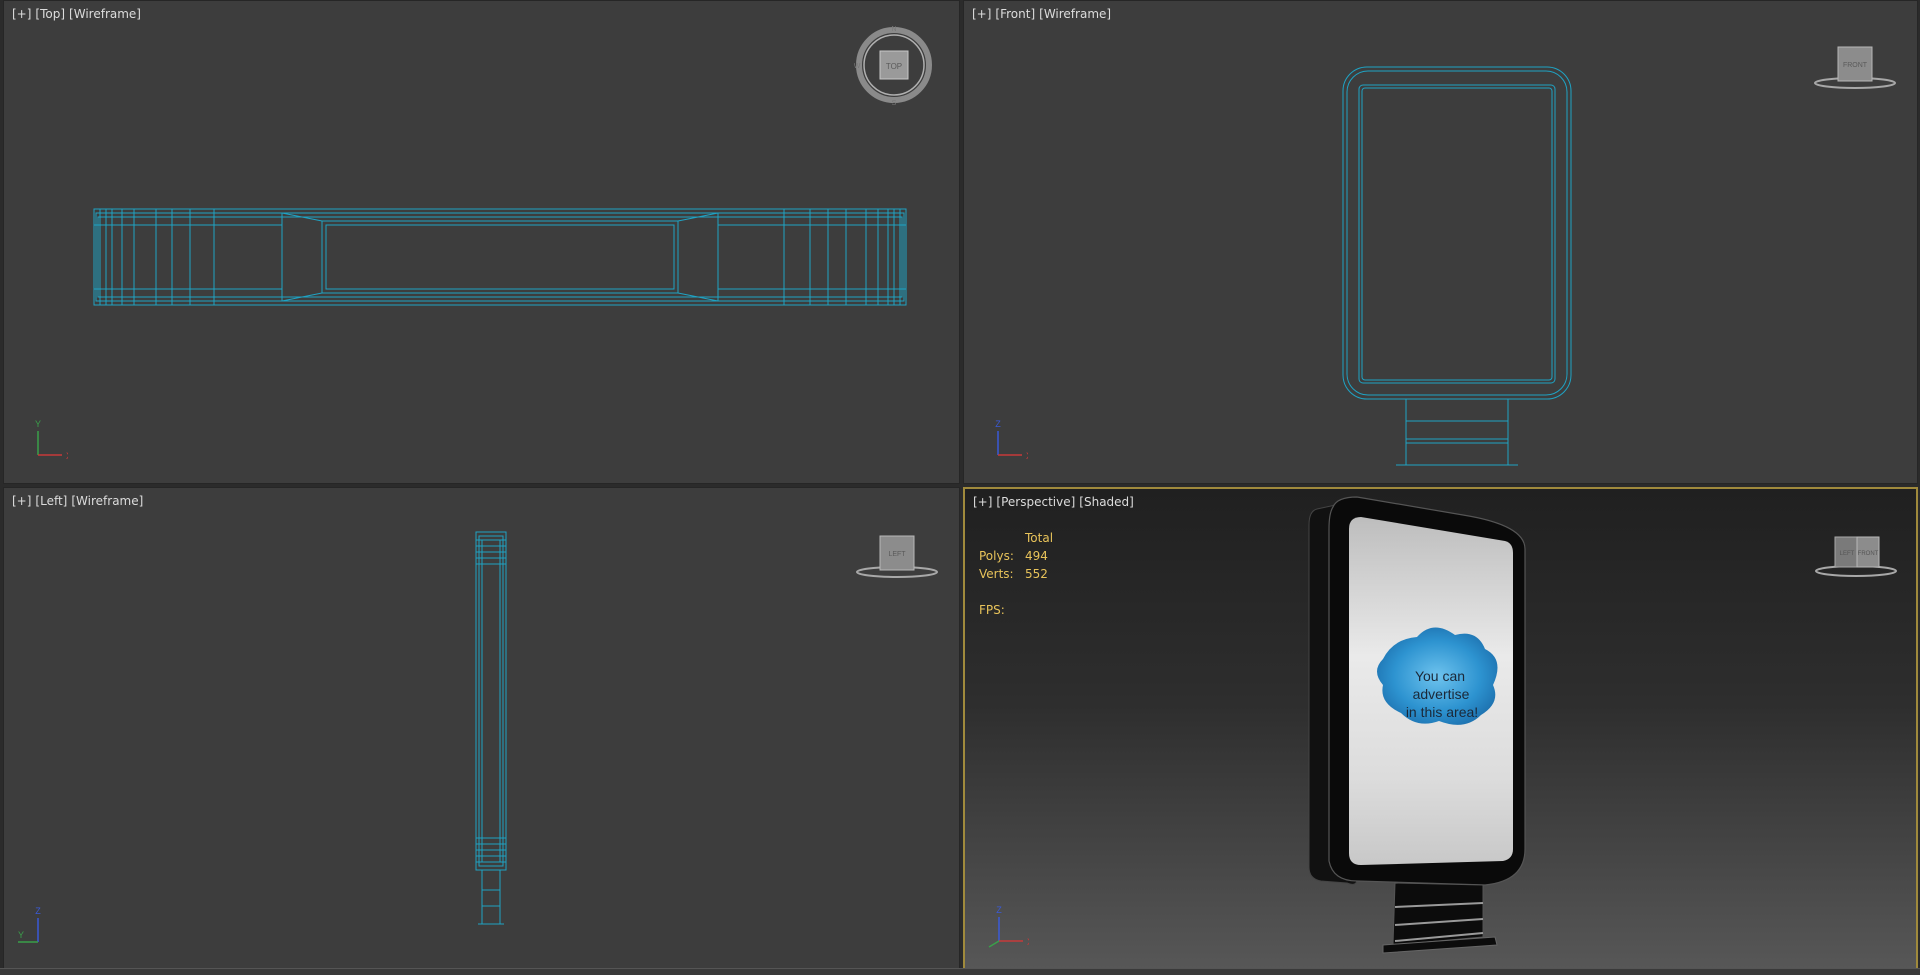  What do you see at coordinates (1005, 440) in the screenshot?
I see `axis-tripod-front: Z X` at bounding box center [1005, 440].